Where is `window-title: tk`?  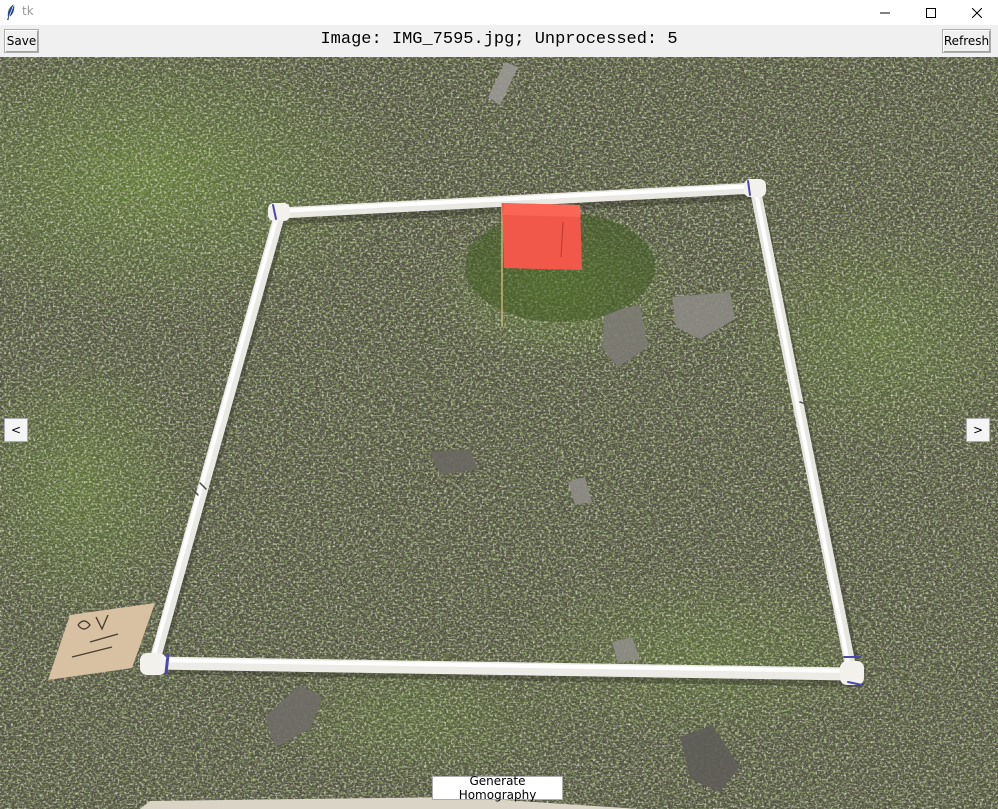
window-title: tk is located at coordinates (28, 11).